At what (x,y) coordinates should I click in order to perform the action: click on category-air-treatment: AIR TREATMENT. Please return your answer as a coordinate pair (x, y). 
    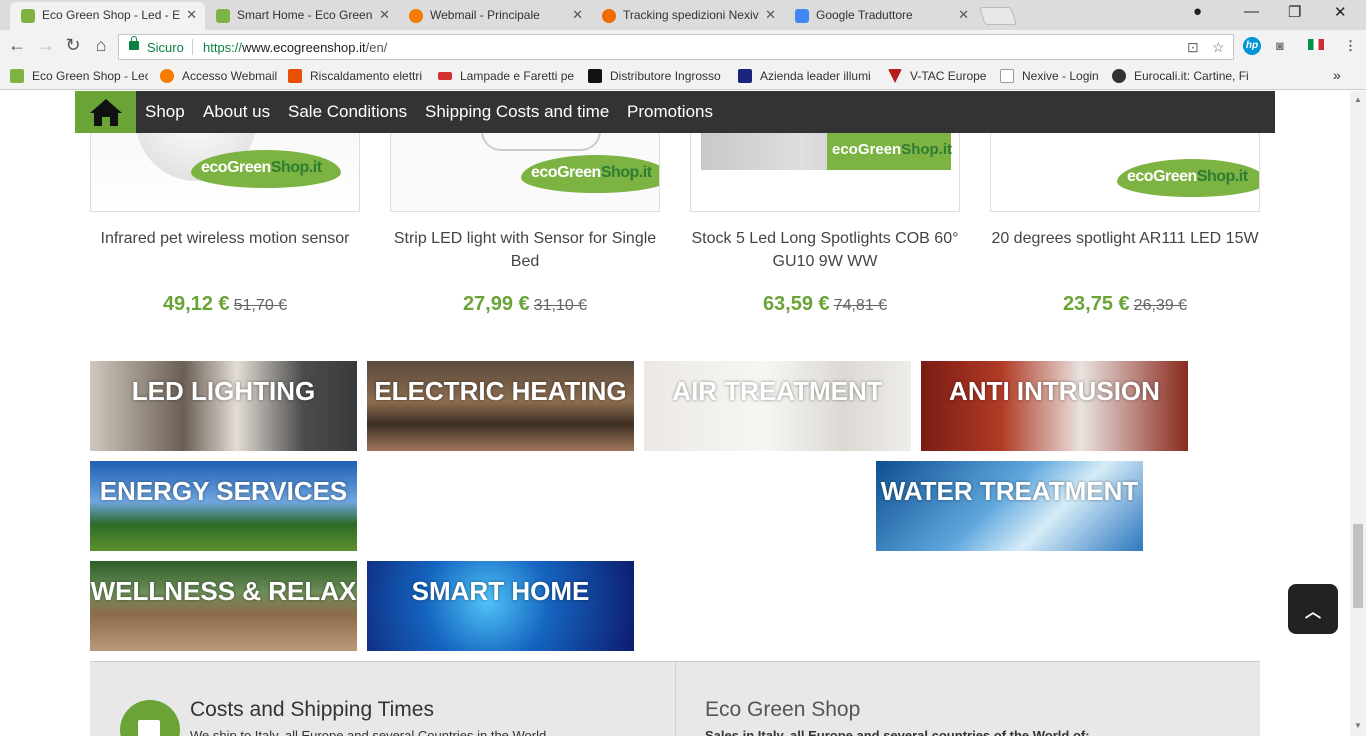
    Looking at the image, I should click on (777, 406).